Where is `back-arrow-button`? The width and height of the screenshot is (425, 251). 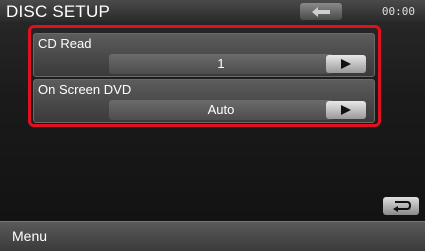
back-arrow-button is located at coordinates (321, 11).